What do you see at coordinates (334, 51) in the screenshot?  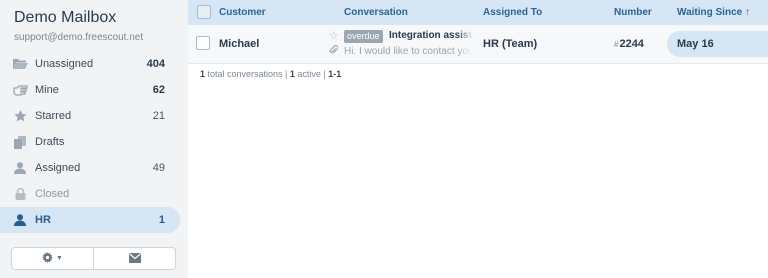 I see `paperclip-icon` at bounding box center [334, 51].